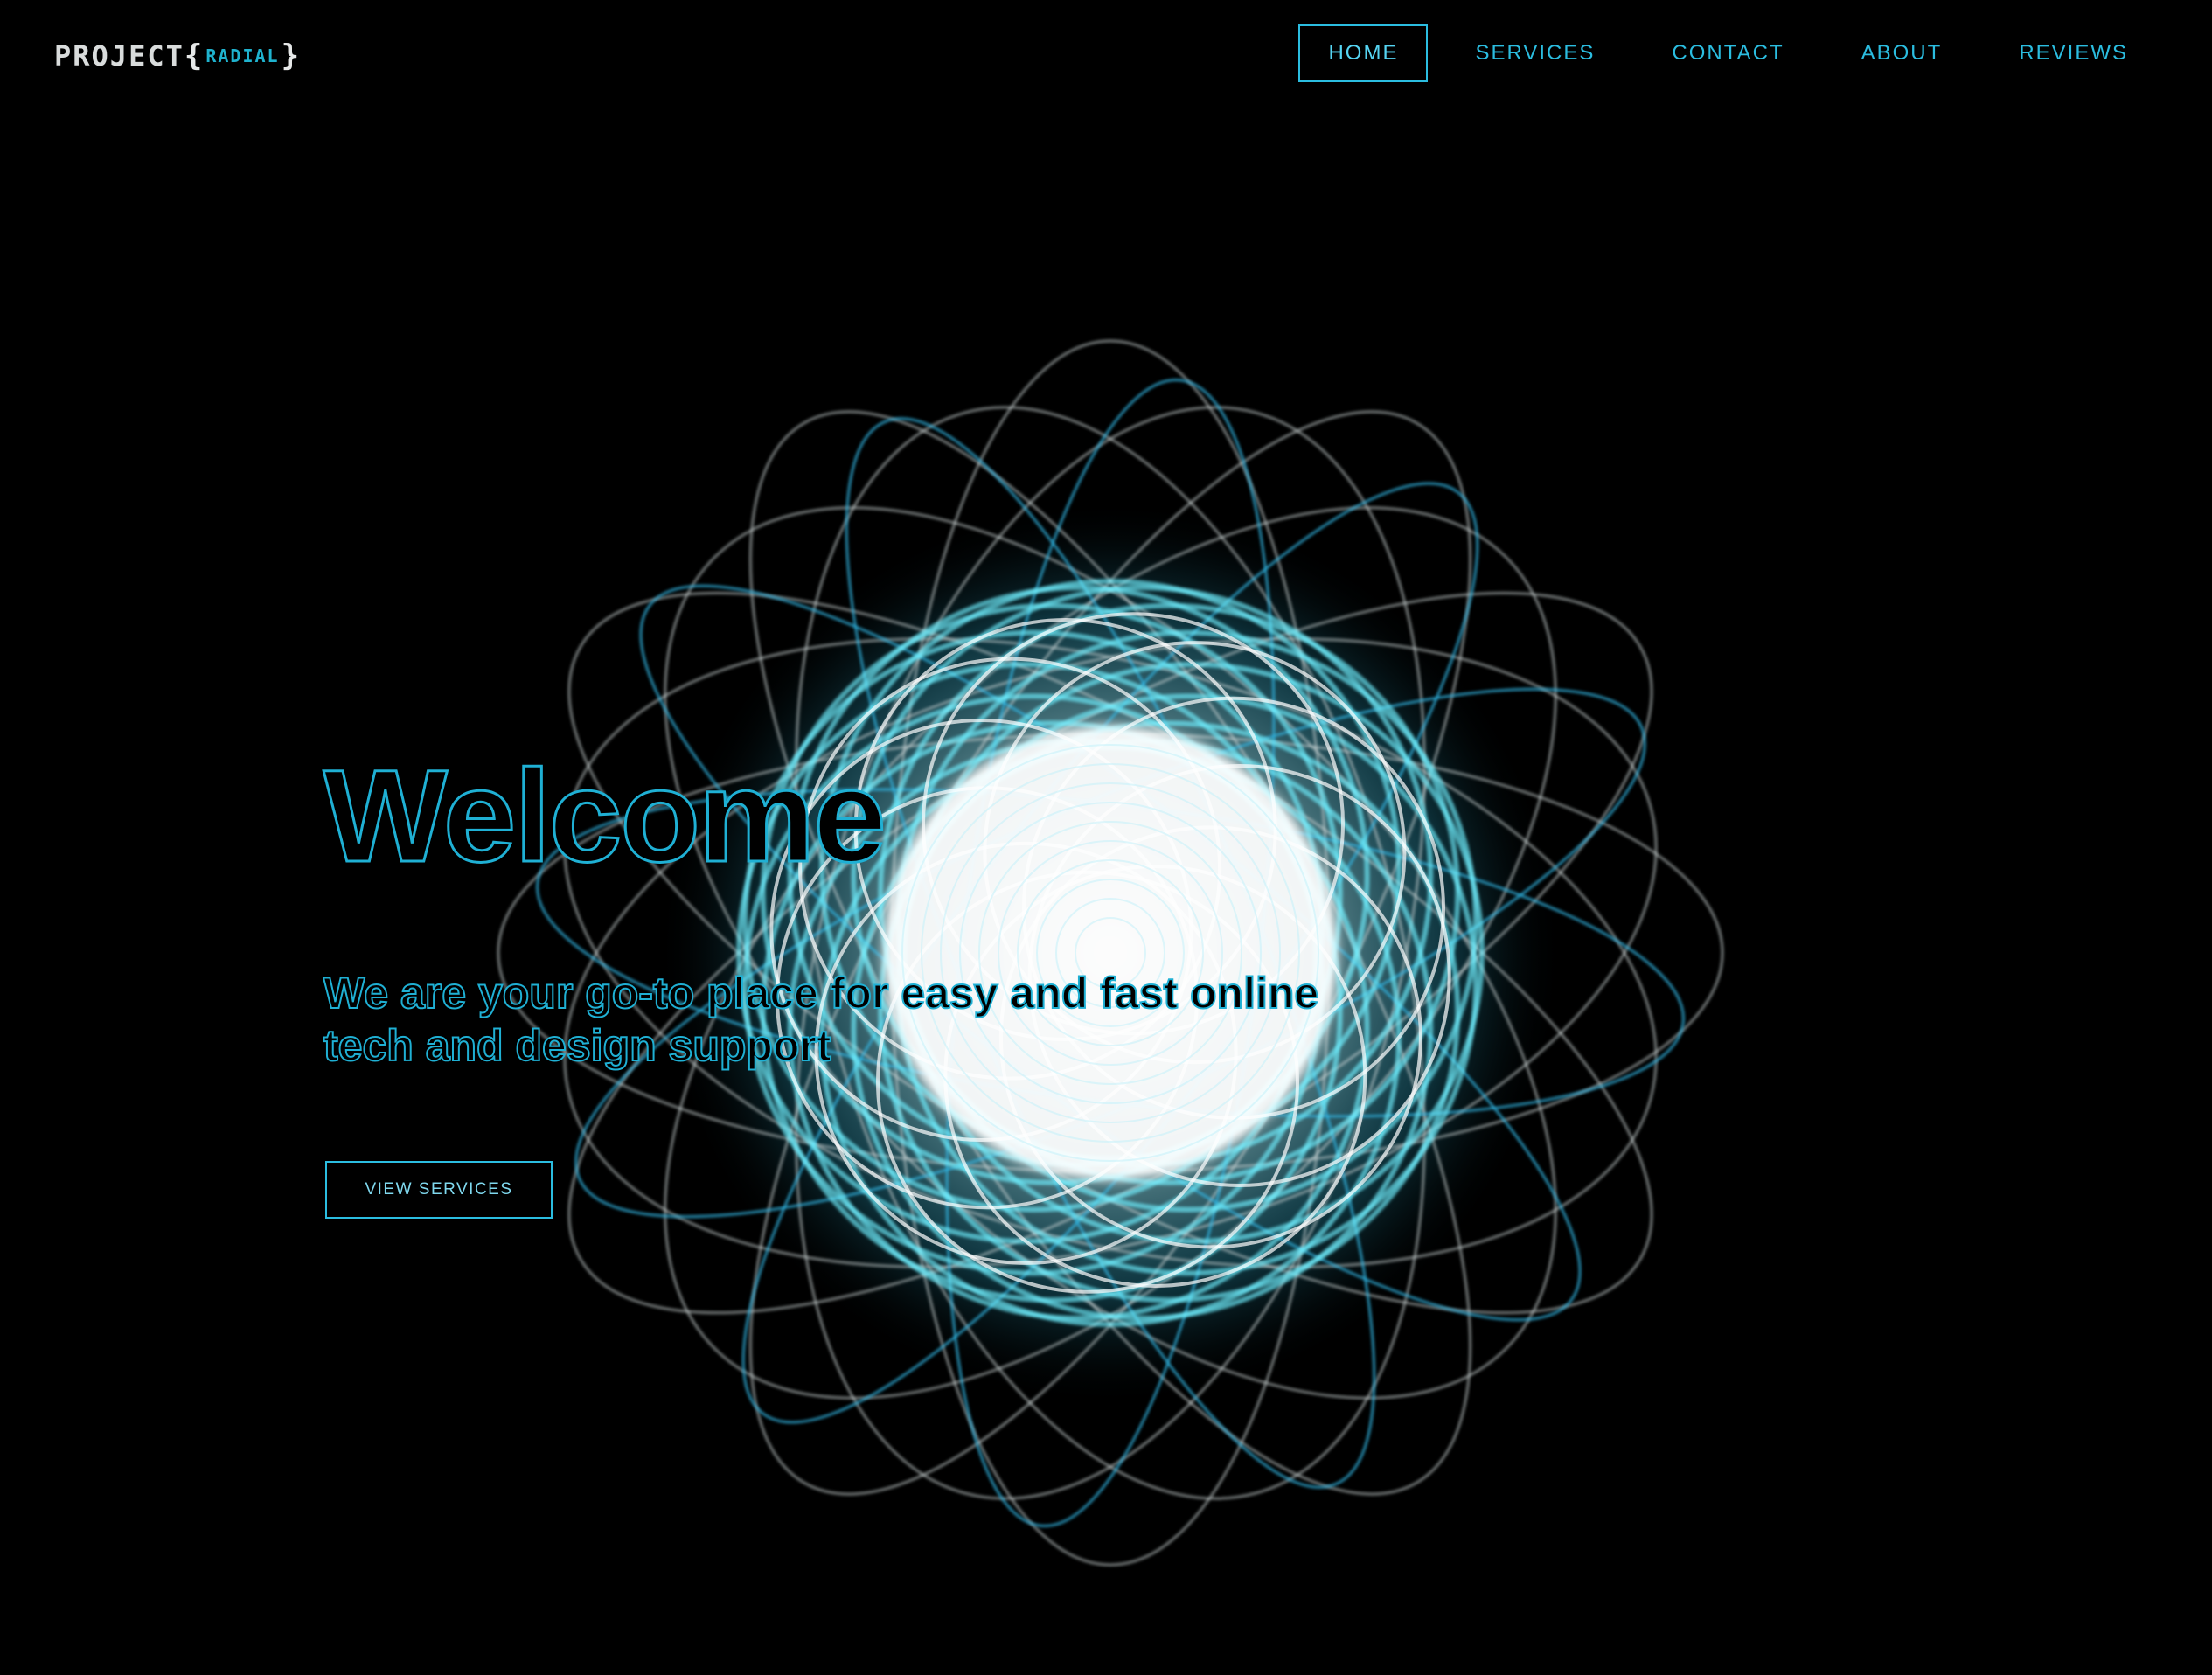 The width and height of the screenshot is (2212, 1675). I want to click on nav-contact: CONTACT, so click(1727, 53).